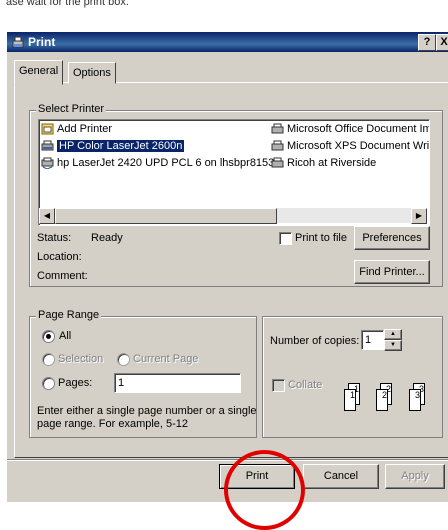 The width and height of the screenshot is (448, 530). Describe the element at coordinates (321, 238) in the screenshot. I see `print-to-file-label: Print to file` at that location.